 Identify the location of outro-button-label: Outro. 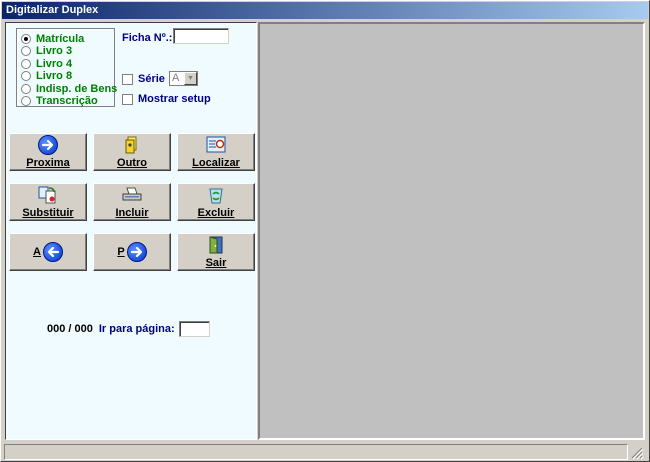
(132, 163).